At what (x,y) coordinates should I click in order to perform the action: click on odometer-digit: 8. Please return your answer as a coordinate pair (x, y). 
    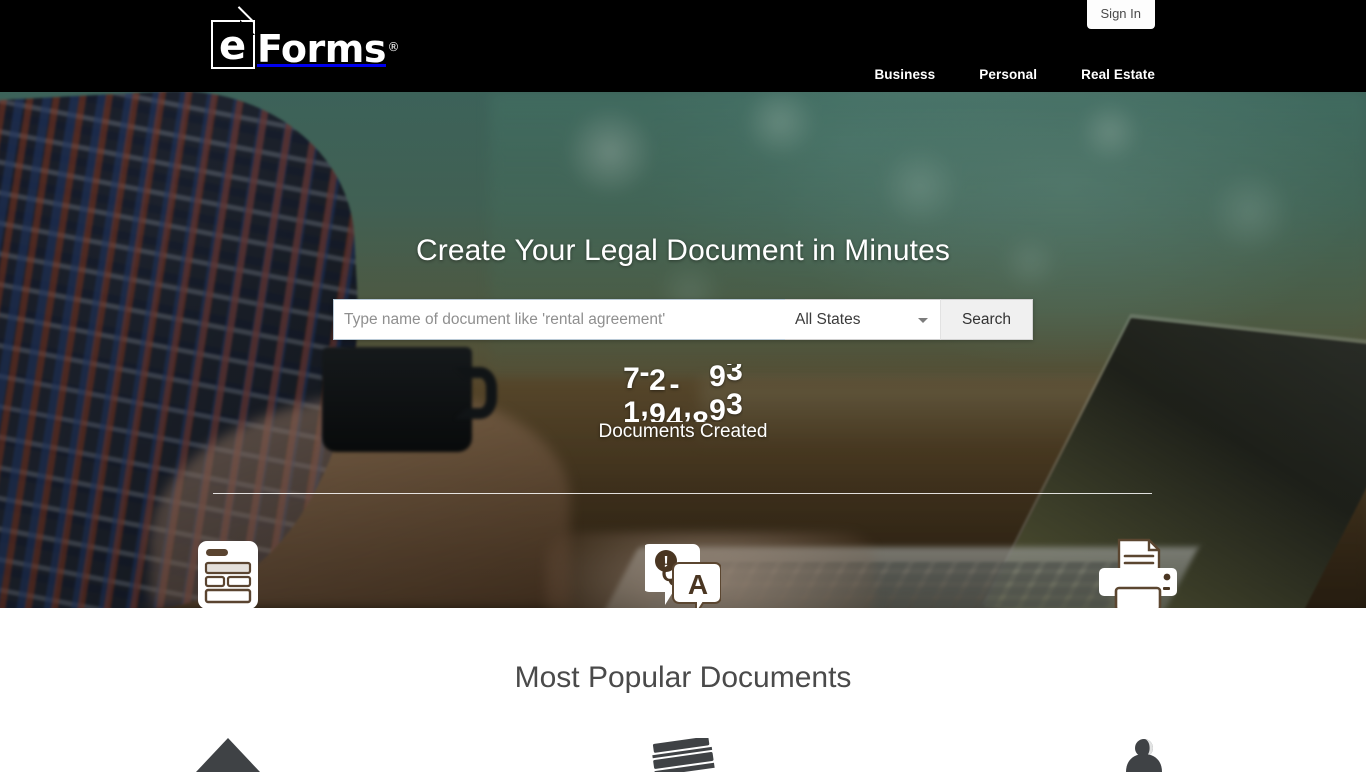
    Looking at the image, I should click on (700, 393).